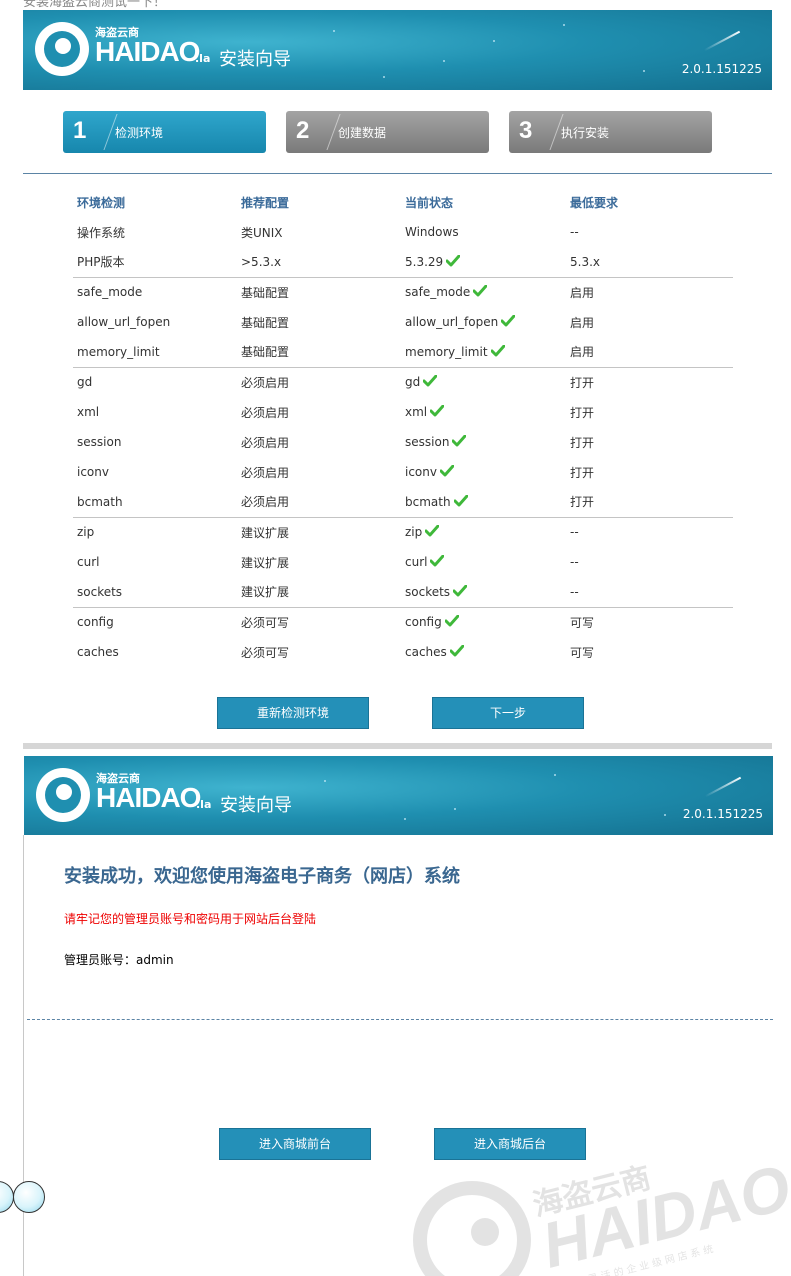 The width and height of the screenshot is (791, 1276). Describe the element at coordinates (265, 352) in the screenshot. I see `cell-recommend: 基础配置` at that location.